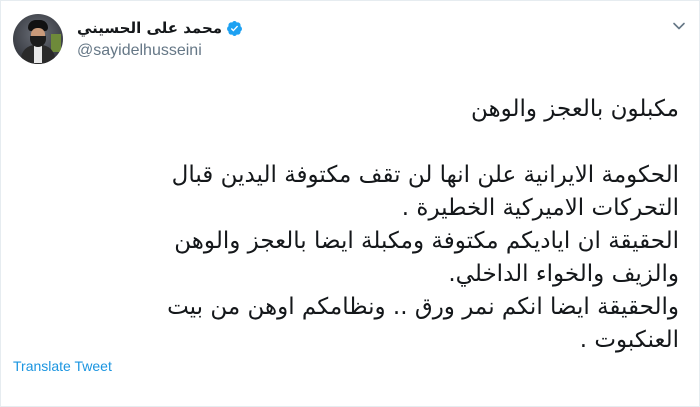  Describe the element at coordinates (679, 26) in the screenshot. I see `chevron-down-icon` at that location.